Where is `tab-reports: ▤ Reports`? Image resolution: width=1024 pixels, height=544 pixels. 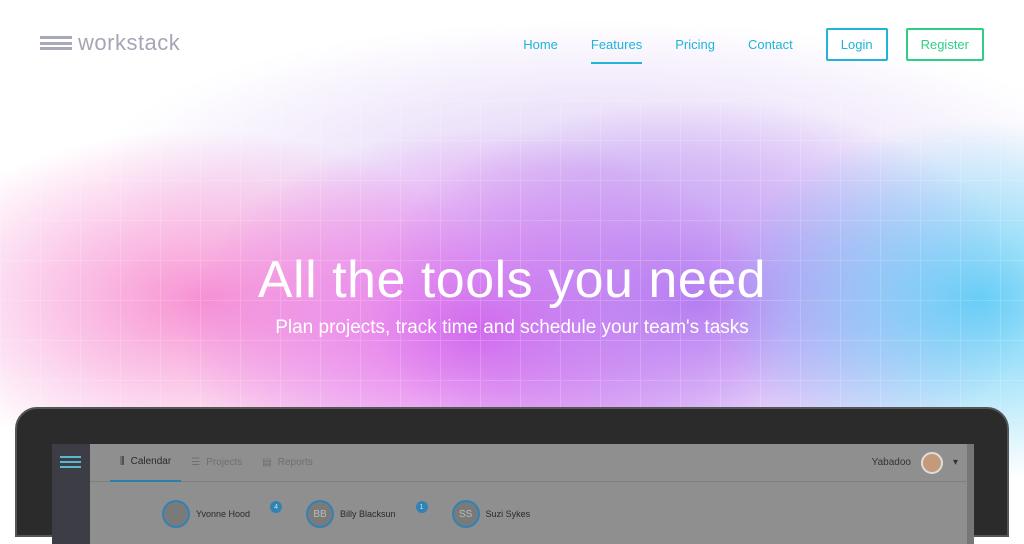 tab-reports: ▤ Reports is located at coordinates (287, 463).